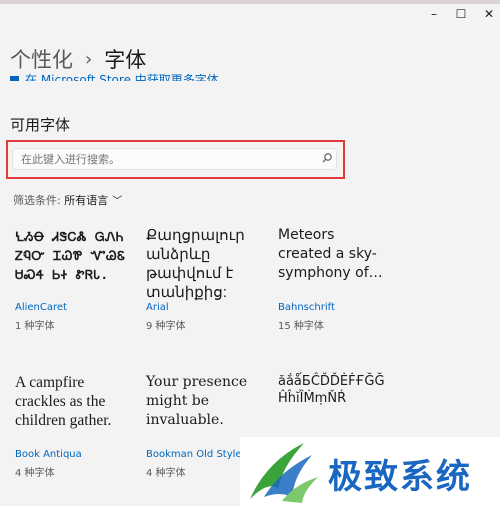  Describe the element at coordinates (331, 381) in the screenshot. I see `sample-line: ăắǻБĈĎĎĖḞҒĞĞ` at that location.